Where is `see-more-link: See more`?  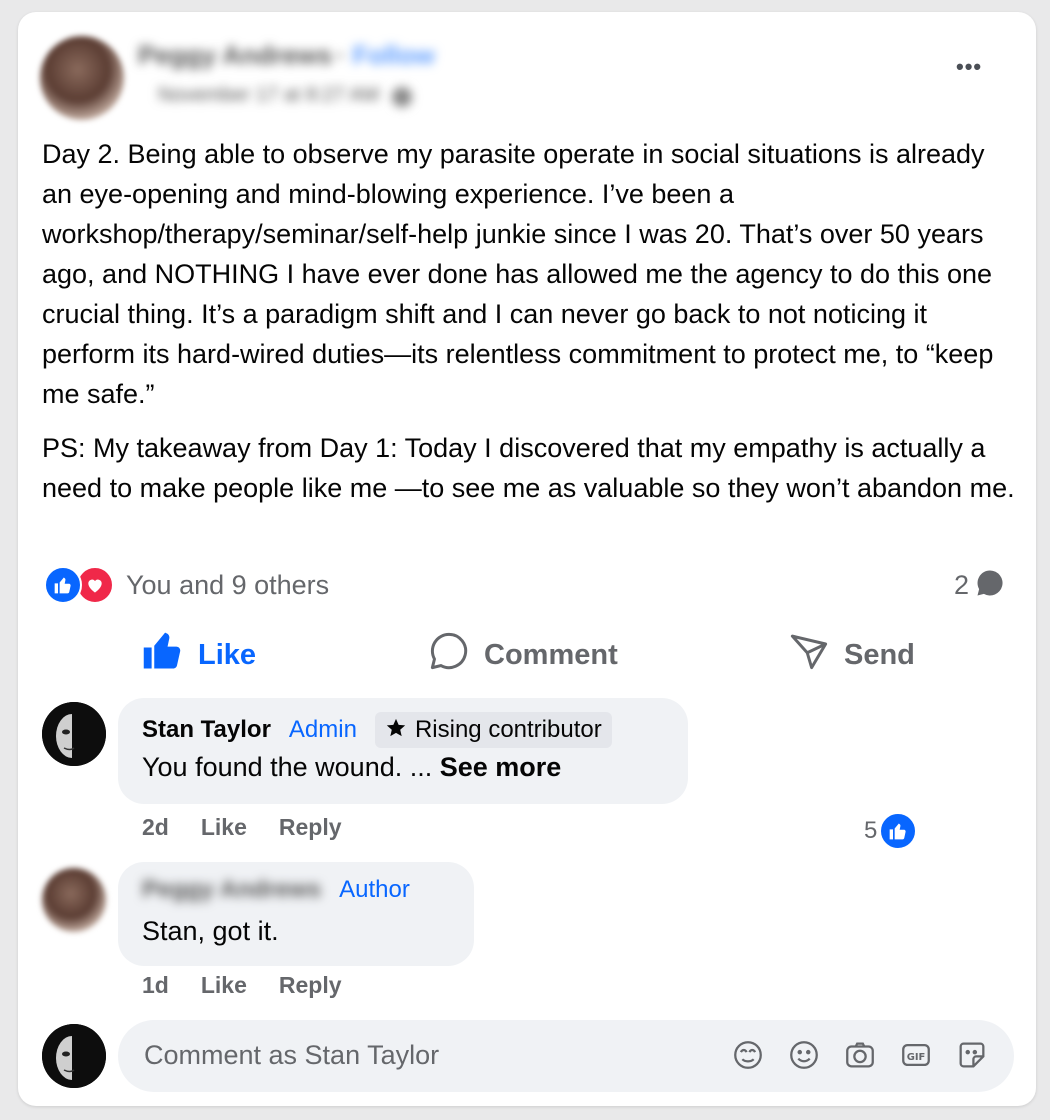 see-more-link: See more is located at coordinates (501, 767).